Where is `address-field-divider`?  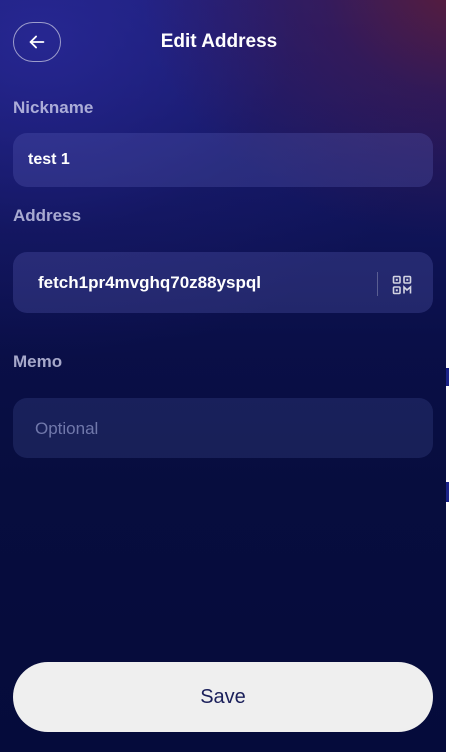 address-field-divider is located at coordinates (377, 284).